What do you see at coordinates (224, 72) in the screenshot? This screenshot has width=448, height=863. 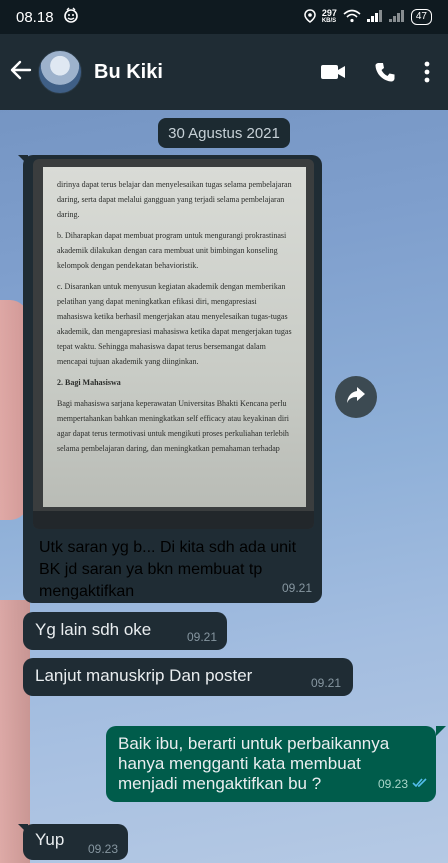 I see `chat-header: Bu Kiki` at bounding box center [224, 72].